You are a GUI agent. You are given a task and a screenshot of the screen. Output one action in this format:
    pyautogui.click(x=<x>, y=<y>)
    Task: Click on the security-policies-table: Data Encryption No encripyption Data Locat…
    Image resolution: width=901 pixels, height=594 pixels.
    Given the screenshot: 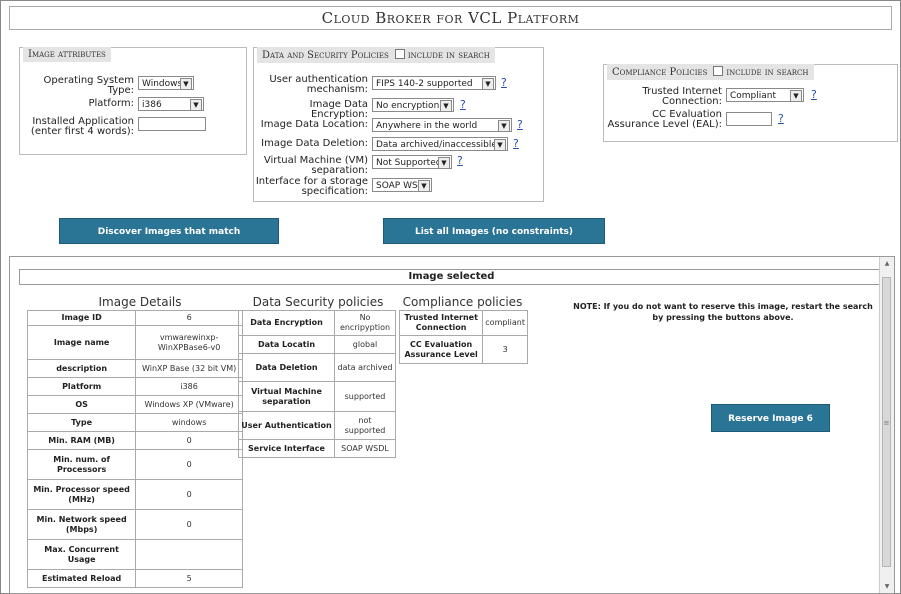 What is the action you would take?
    pyautogui.click(x=316, y=384)
    